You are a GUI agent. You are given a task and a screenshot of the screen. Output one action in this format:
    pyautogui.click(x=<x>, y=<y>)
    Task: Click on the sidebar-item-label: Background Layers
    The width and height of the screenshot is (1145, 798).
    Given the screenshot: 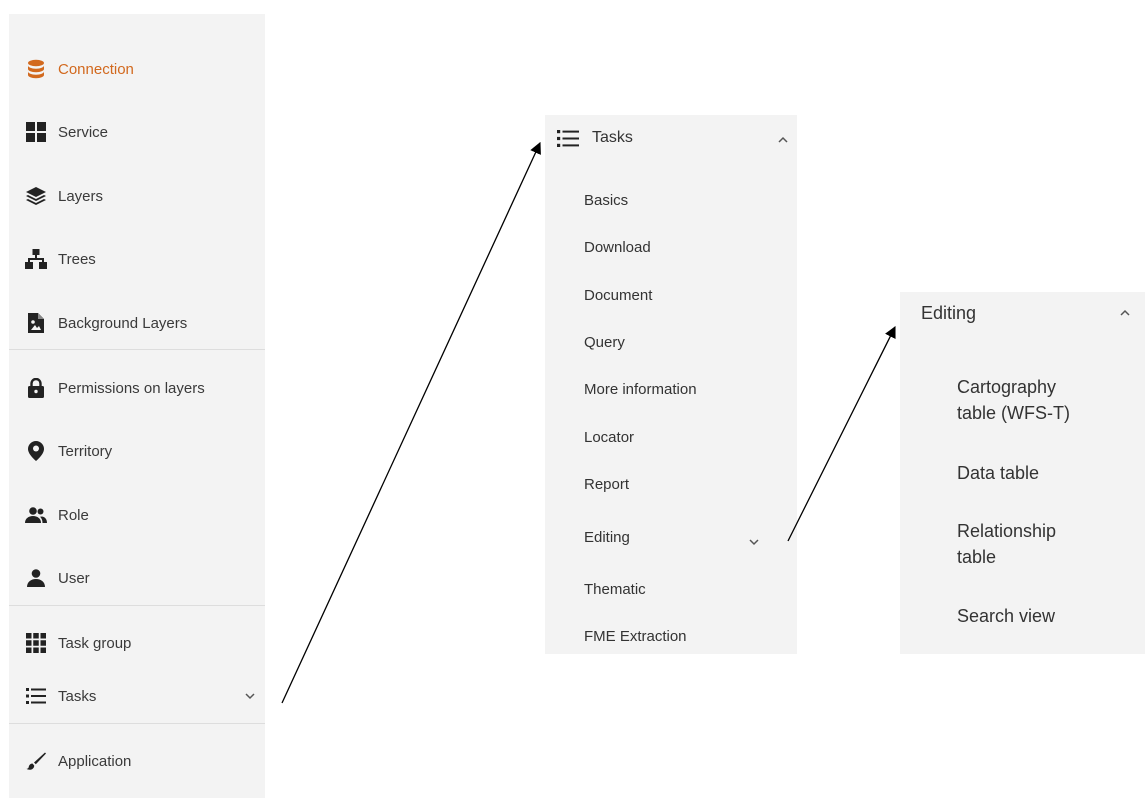 What is the action you would take?
    pyautogui.click(x=123, y=323)
    